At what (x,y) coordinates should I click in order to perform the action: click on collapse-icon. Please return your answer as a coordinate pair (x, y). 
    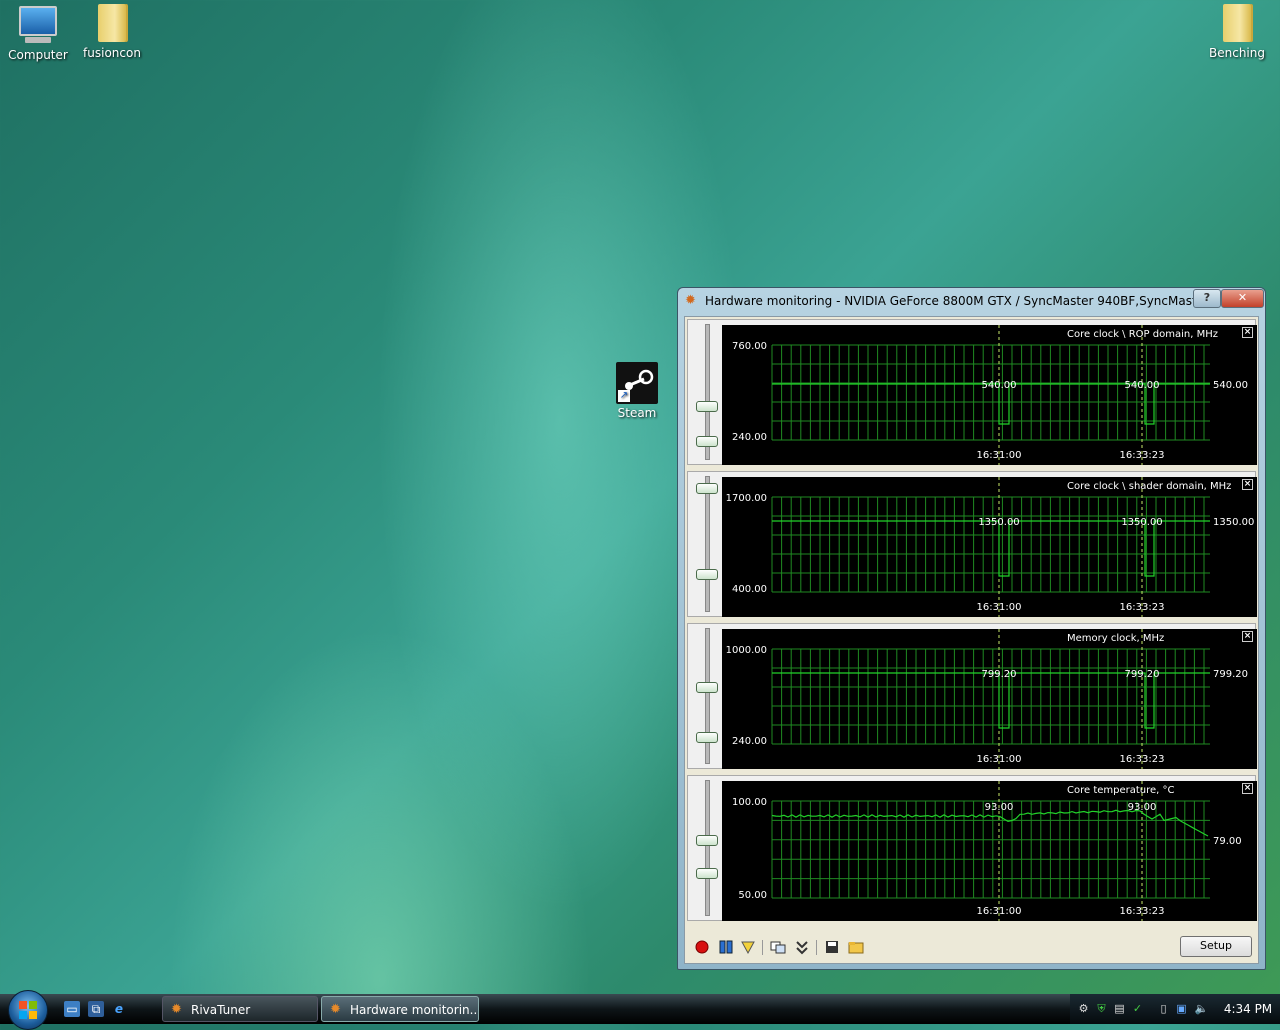
    Looking at the image, I should click on (802, 947).